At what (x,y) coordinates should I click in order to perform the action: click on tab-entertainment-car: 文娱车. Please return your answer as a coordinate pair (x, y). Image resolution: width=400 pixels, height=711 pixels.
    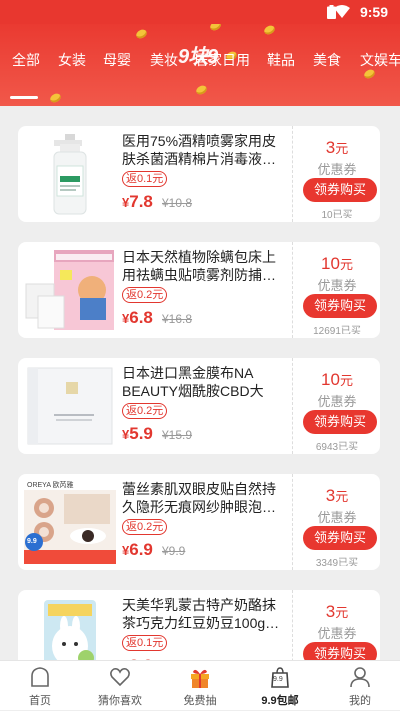
    Looking at the image, I should click on (380, 65).